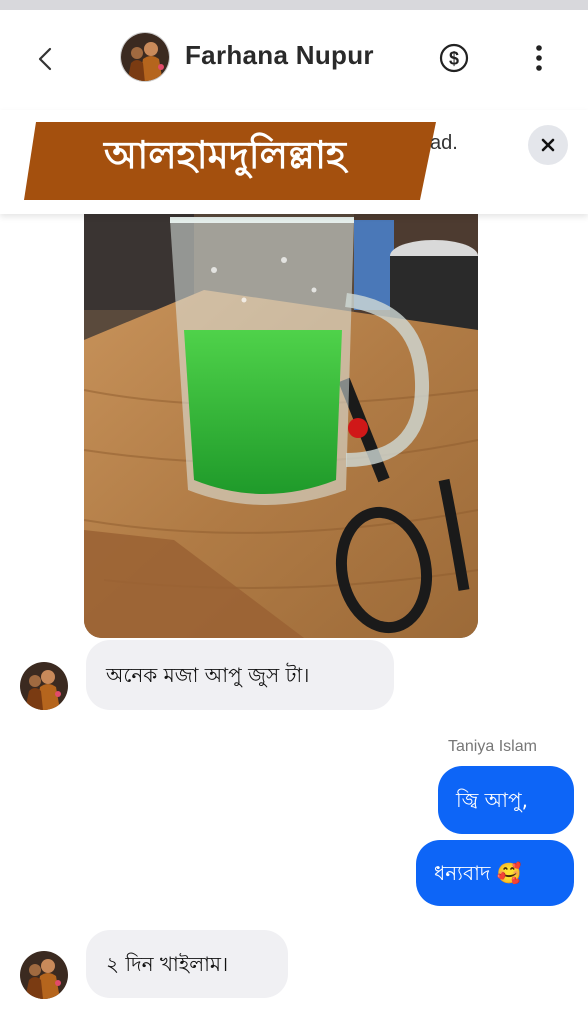  I want to click on chat-header: Farhana Nupur $, so click(294, 60).